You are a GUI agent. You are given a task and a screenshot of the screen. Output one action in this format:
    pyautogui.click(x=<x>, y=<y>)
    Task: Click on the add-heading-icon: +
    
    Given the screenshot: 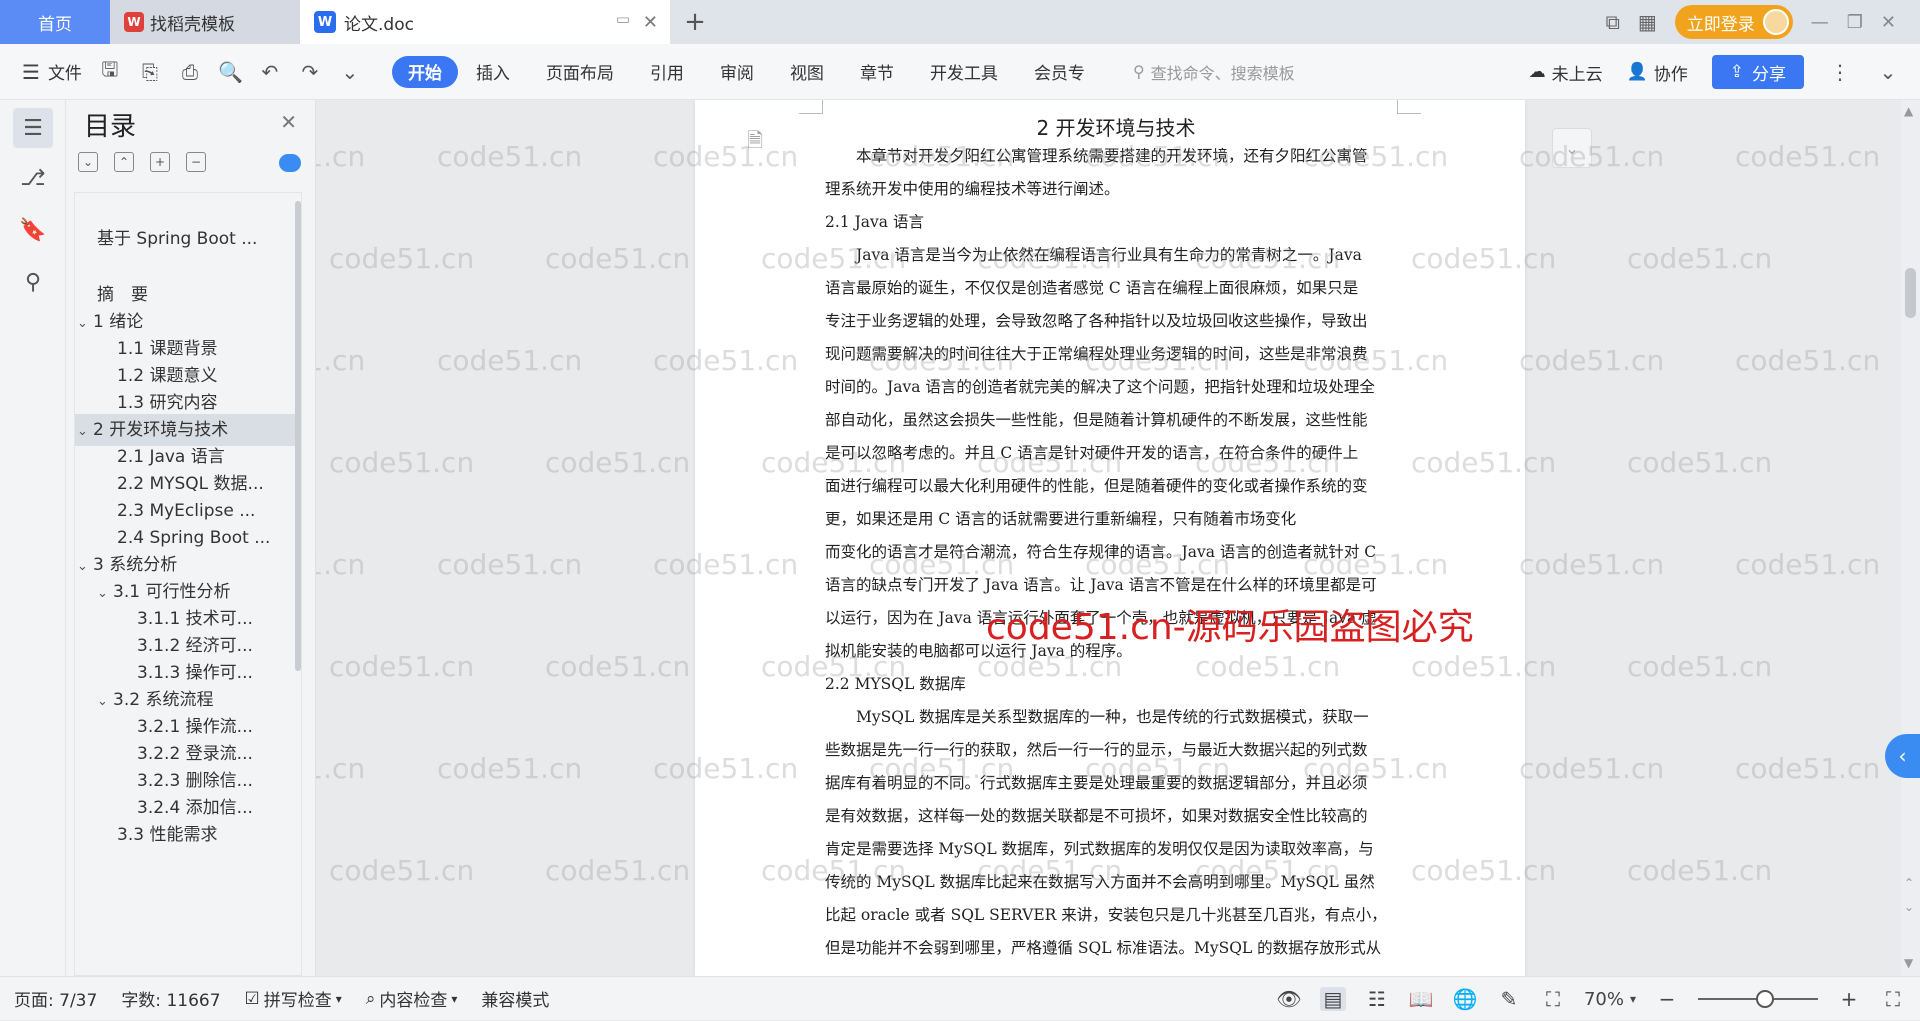 What is the action you would take?
    pyautogui.click(x=160, y=162)
    